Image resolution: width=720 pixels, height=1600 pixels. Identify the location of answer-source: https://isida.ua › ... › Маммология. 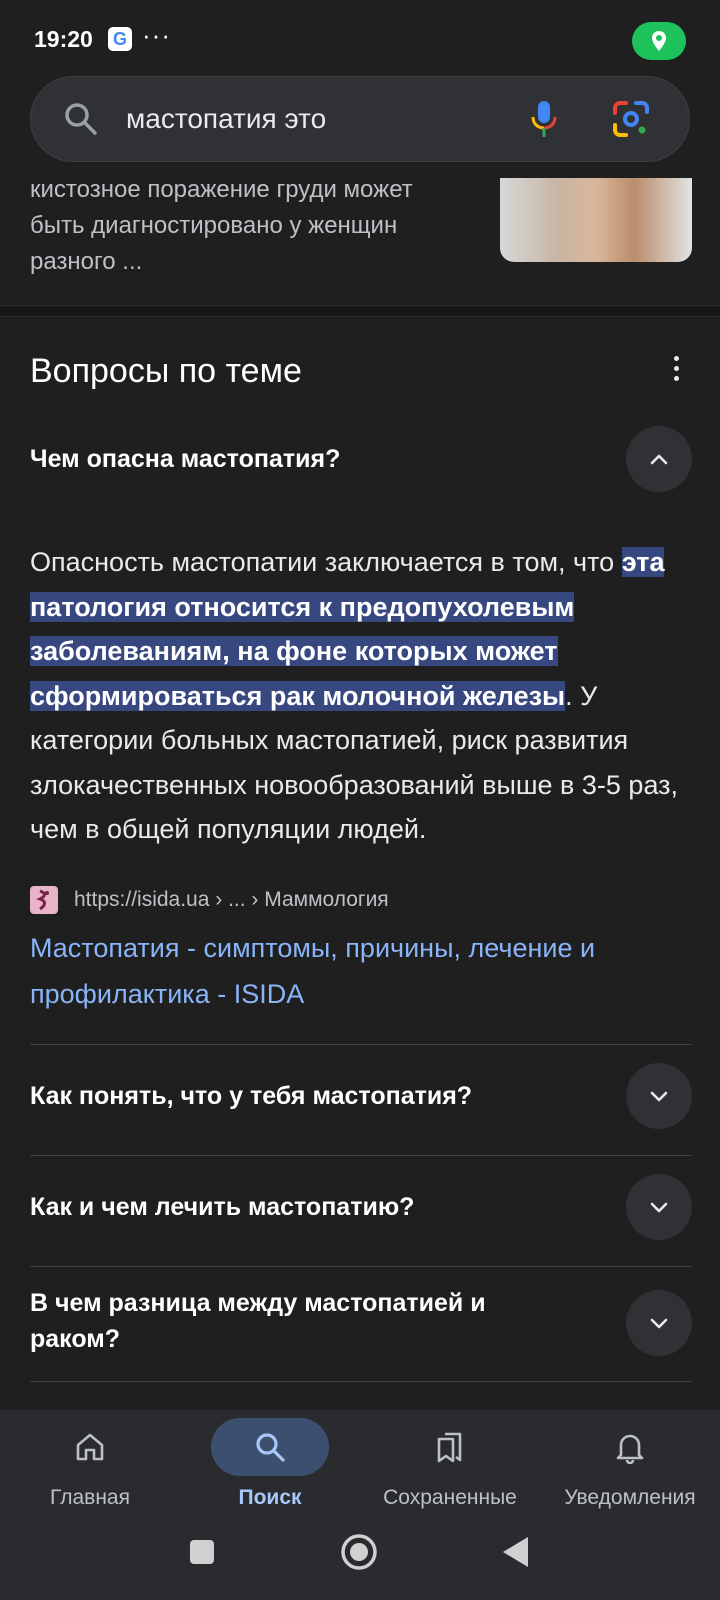
(209, 900).